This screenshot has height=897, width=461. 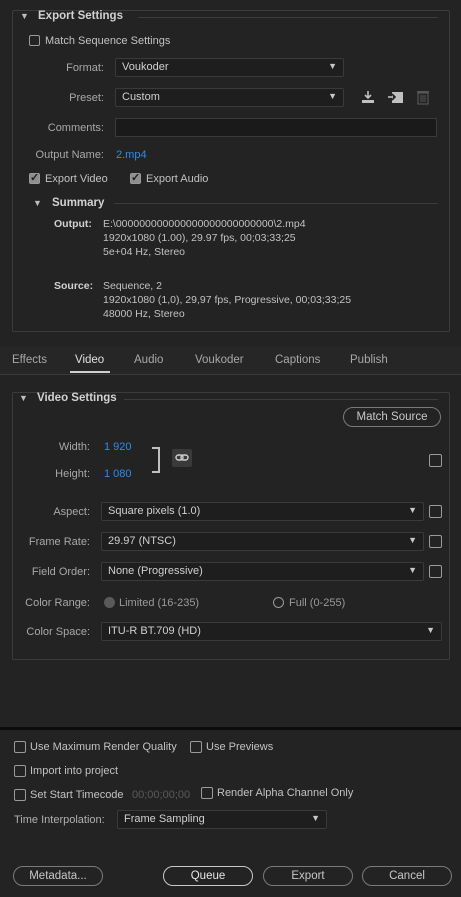 What do you see at coordinates (262, 541) in the screenshot?
I see `frame-rate-dropdown: 29.97 (NTSC) ▼` at bounding box center [262, 541].